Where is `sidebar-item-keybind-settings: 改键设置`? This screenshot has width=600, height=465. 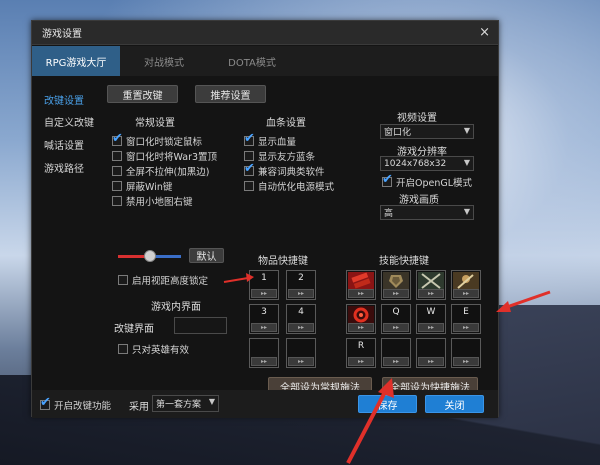
sidebar-item-keybind-settings: 改键设置 is located at coordinates (64, 99).